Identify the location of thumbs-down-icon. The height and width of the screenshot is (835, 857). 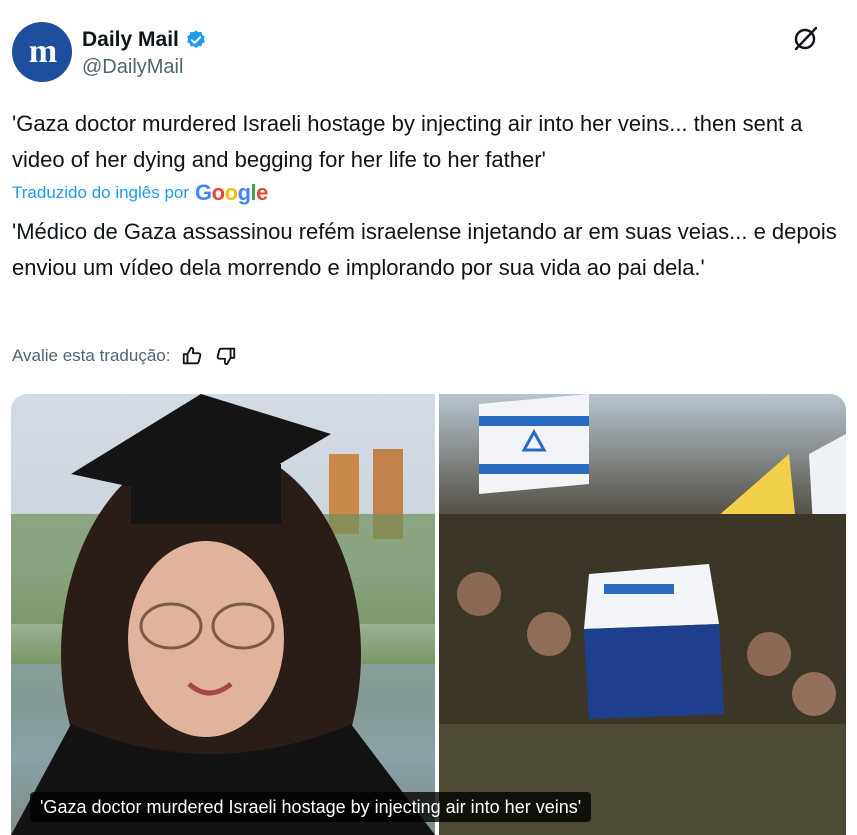
(226, 356).